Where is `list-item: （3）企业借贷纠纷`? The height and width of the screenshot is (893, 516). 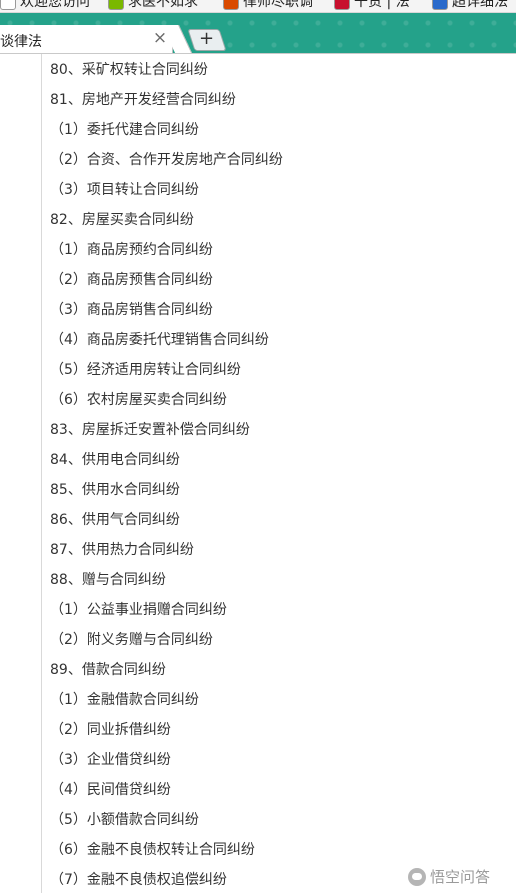
list-item: （3）企业借贷纠纷 is located at coordinates (110, 760).